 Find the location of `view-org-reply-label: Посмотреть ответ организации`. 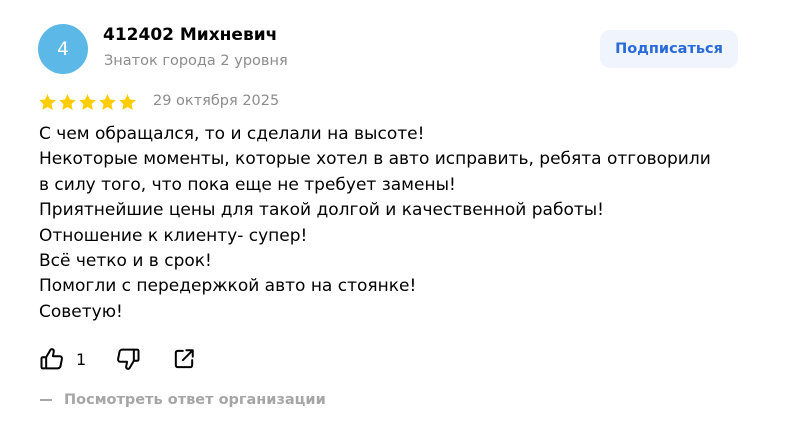

view-org-reply-label: Посмотреть ответ организации is located at coordinates (195, 400).